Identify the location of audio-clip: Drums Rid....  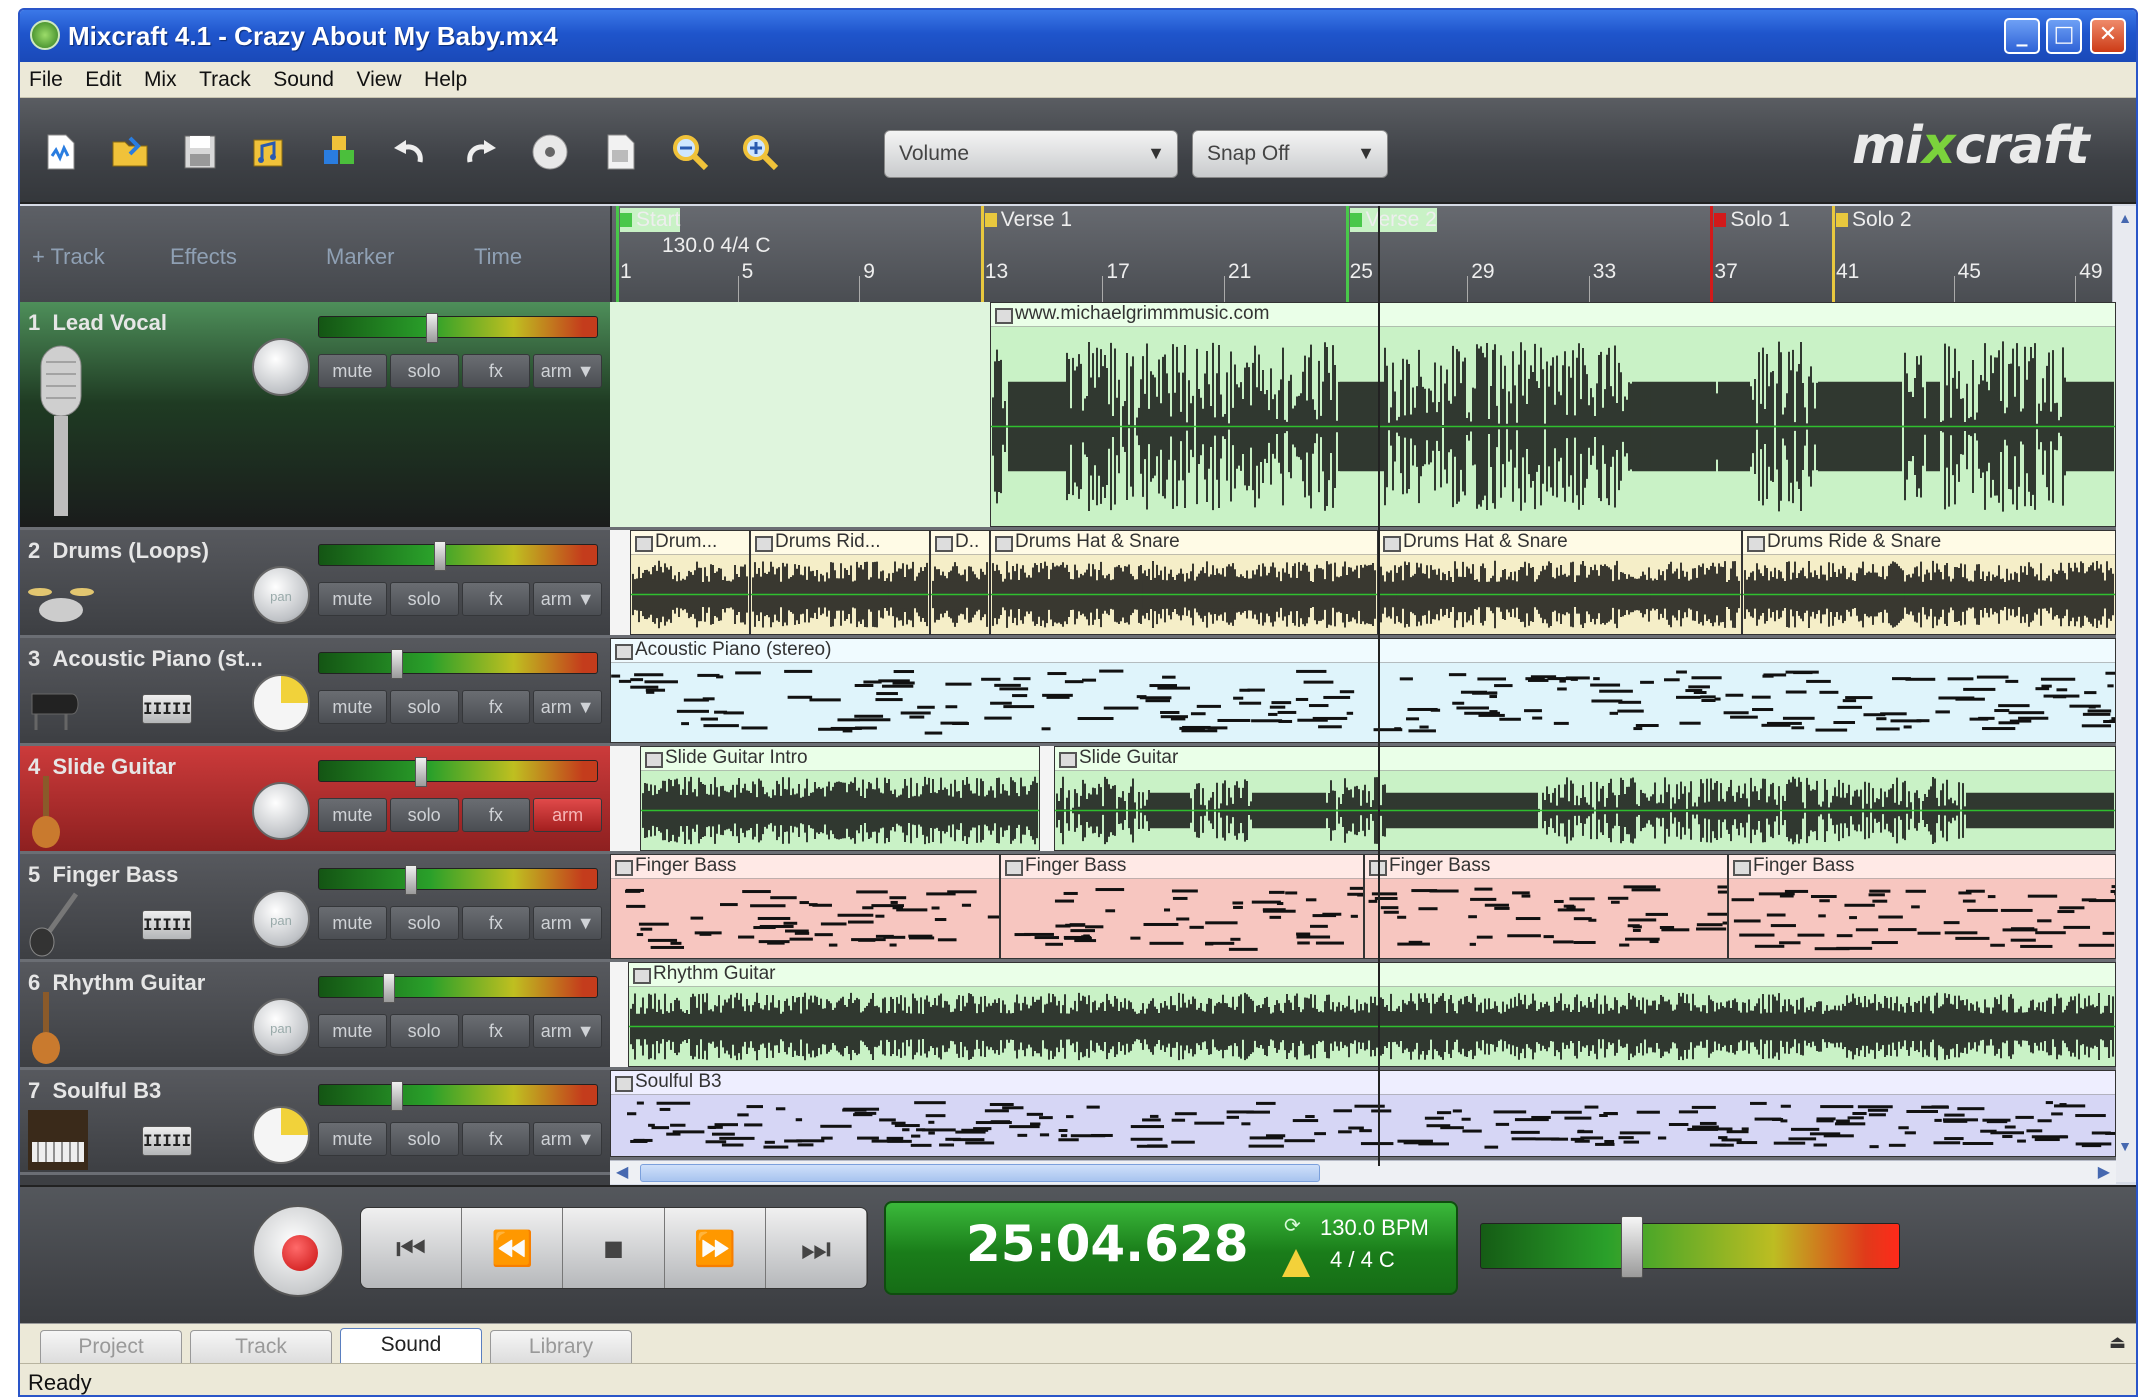
(840, 582).